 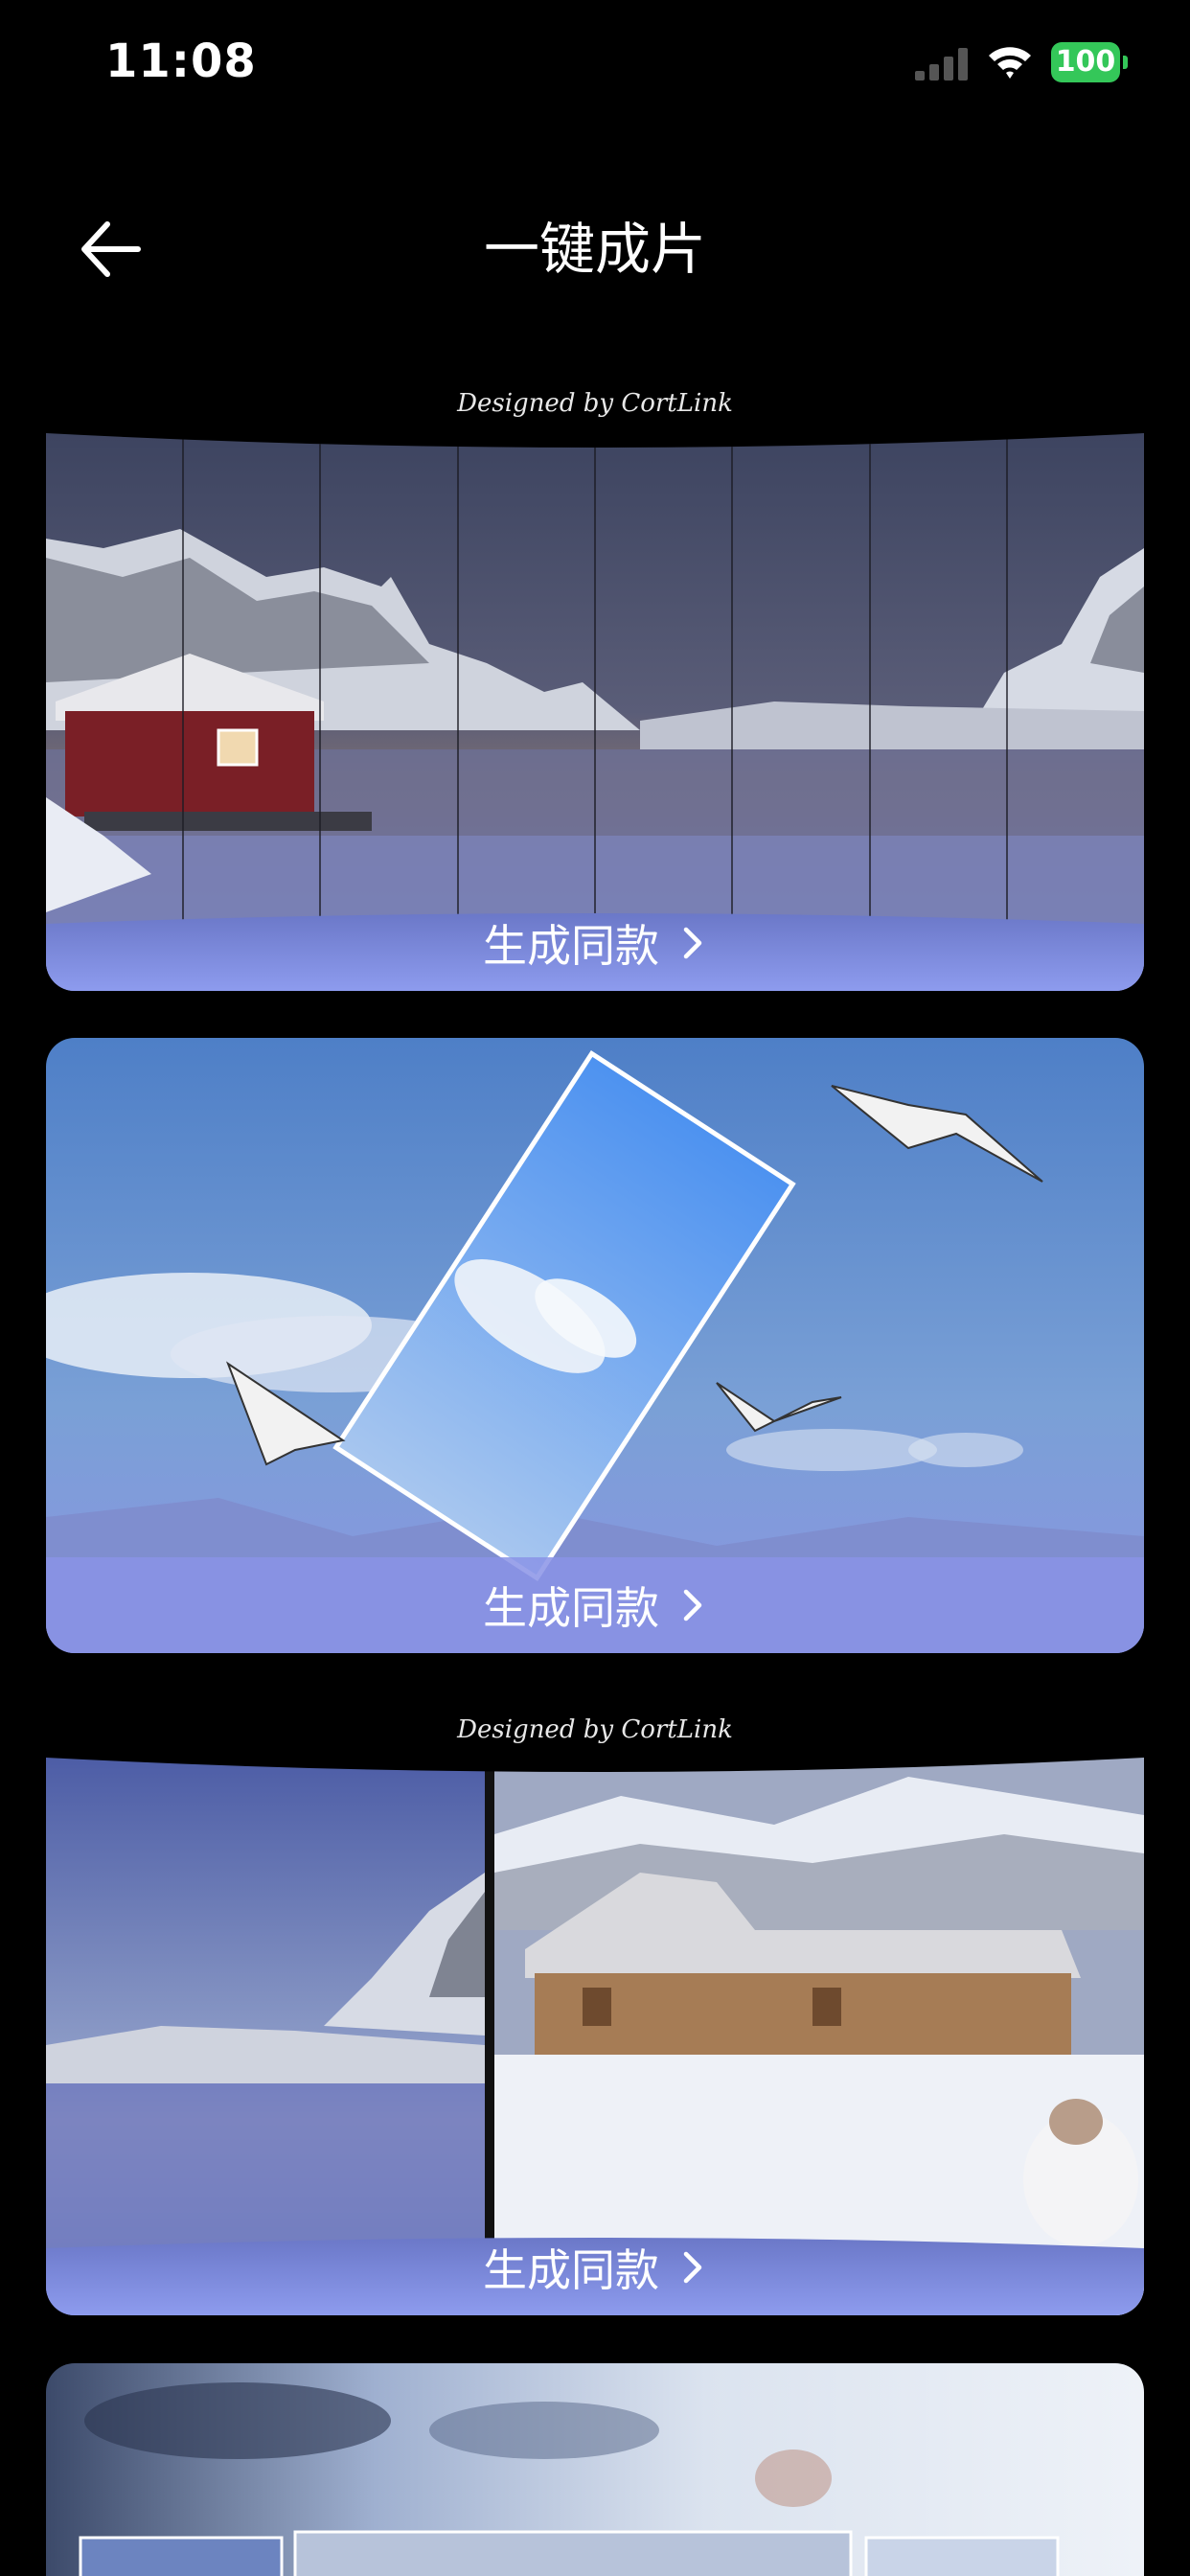 What do you see at coordinates (1010, 63) in the screenshot?
I see `wifi-icon` at bounding box center [1010, 63].